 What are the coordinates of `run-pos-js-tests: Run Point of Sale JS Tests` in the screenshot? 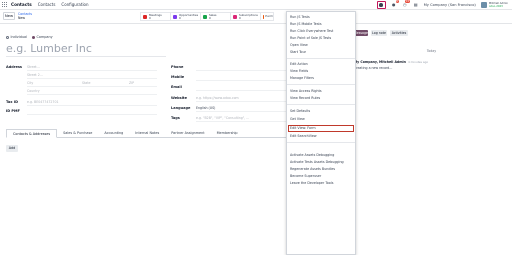 It's located at (310, 38).